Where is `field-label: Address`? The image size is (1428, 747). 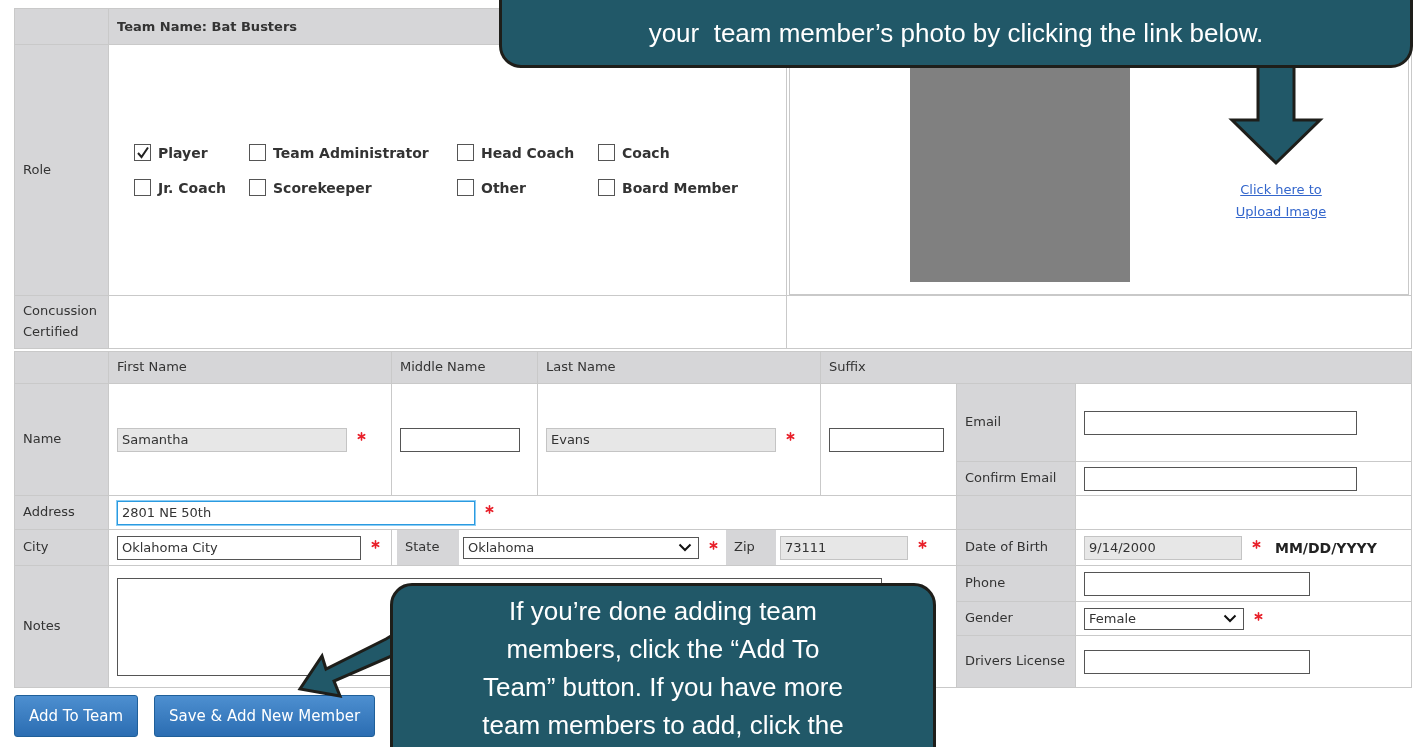
field-label: Address is located at coordinates (49, 512).